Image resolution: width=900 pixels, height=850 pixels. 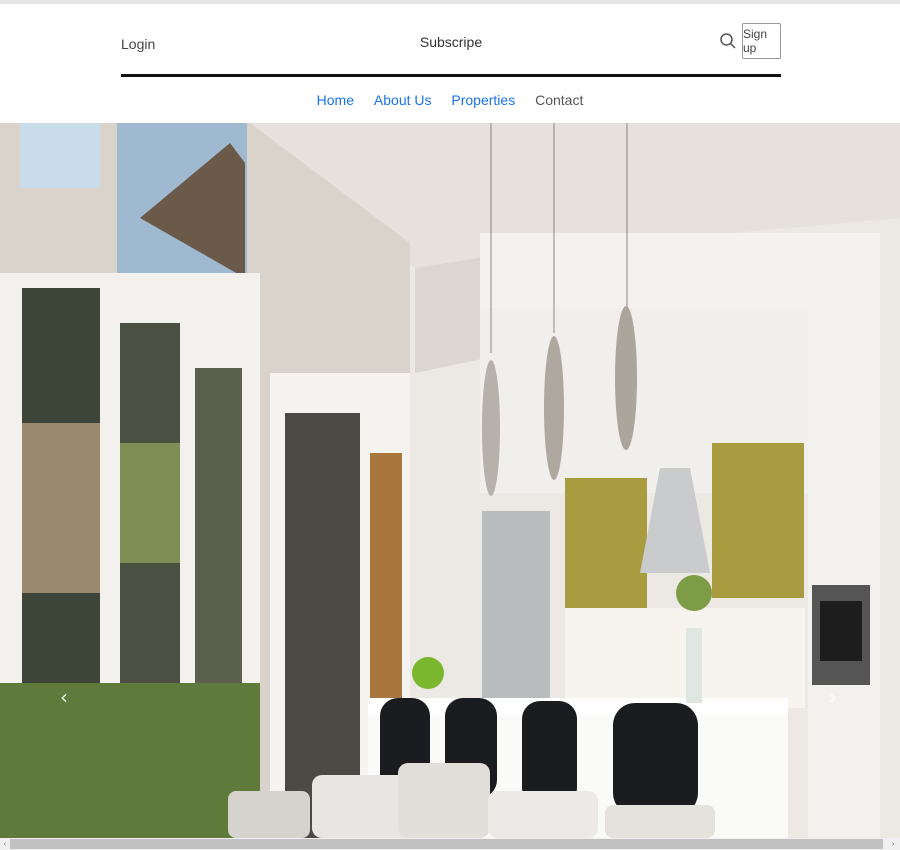 I want to click on horizontal-scrollbar: ‹ ›, so click(x=450, y=844).